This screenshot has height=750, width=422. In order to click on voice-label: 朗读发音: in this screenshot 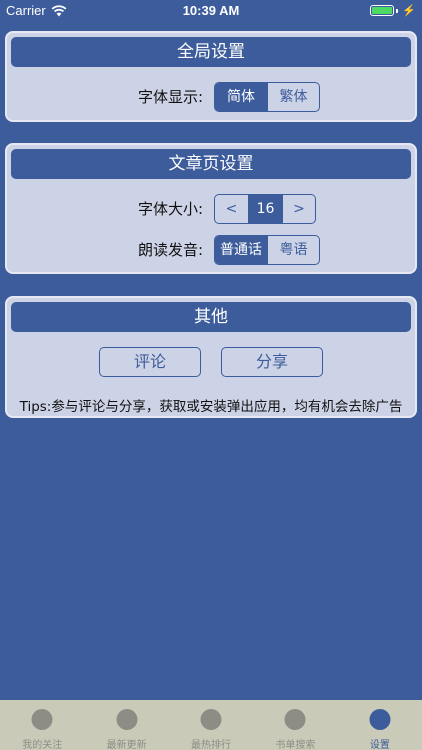, I will do `click(170, 250)`.